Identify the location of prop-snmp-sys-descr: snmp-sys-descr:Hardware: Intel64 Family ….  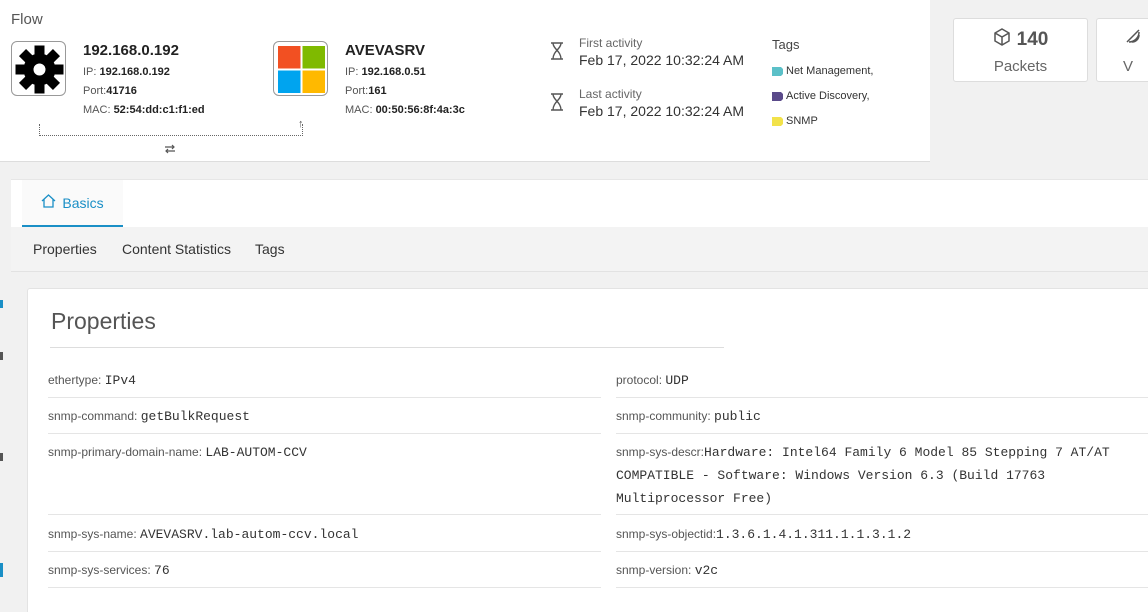
(863, 475).